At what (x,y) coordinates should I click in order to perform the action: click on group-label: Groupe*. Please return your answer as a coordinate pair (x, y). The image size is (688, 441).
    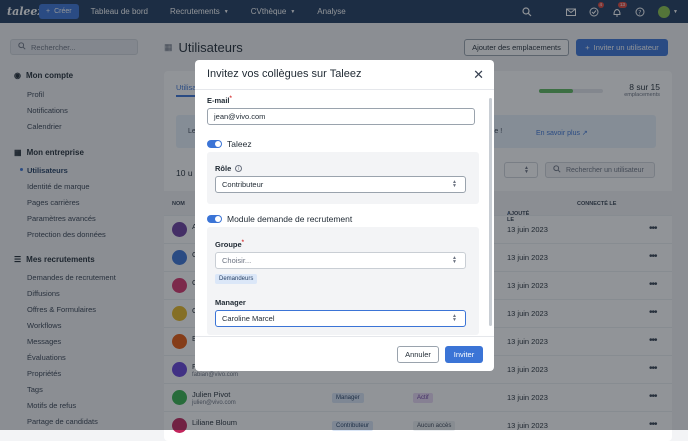
    Looking at the image, I should click on (229, 244).